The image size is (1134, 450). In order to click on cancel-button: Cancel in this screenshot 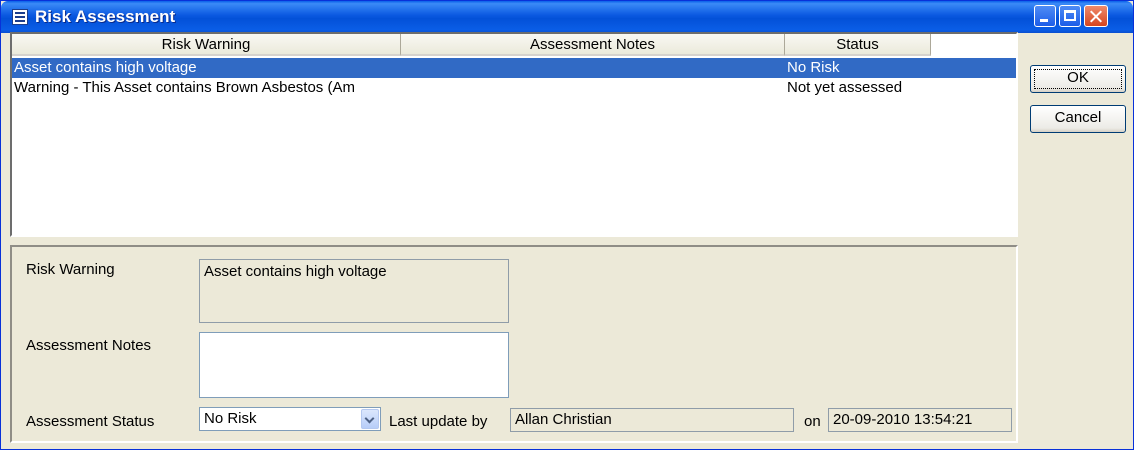, I will do `click(1078, 119)`.